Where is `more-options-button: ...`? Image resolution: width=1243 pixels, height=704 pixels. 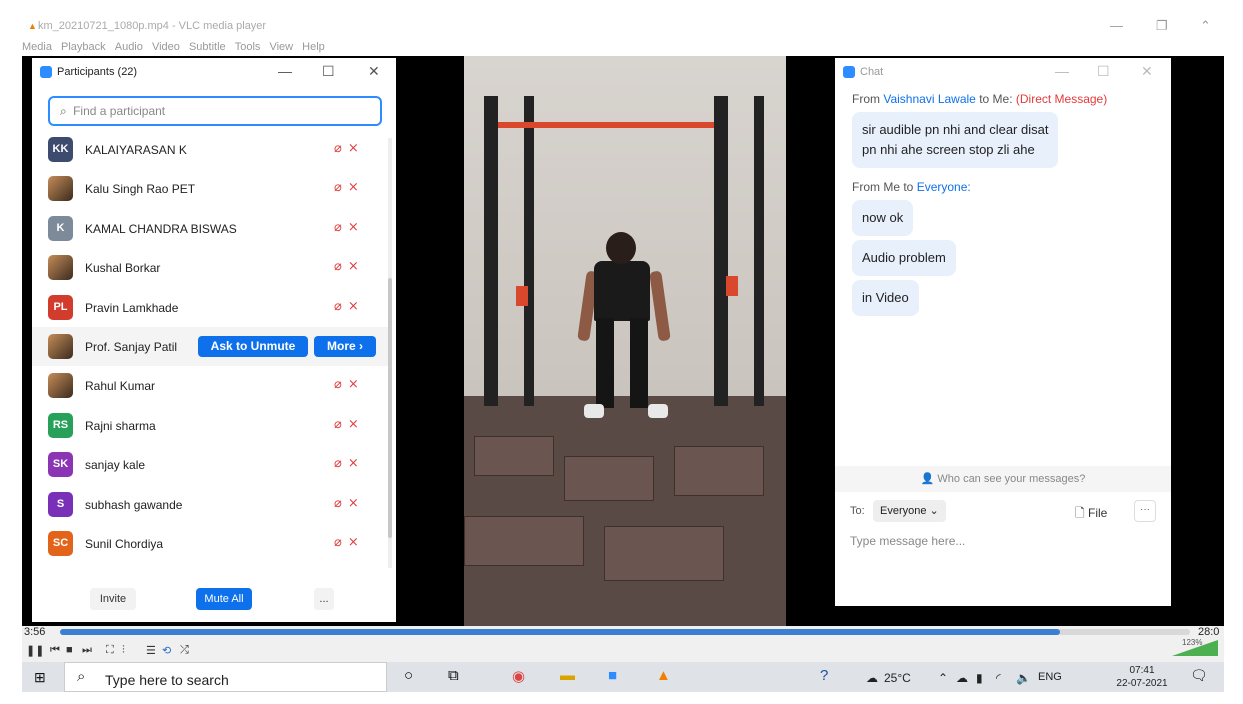 more-options-button: ... is located at coordinates (324, 599).